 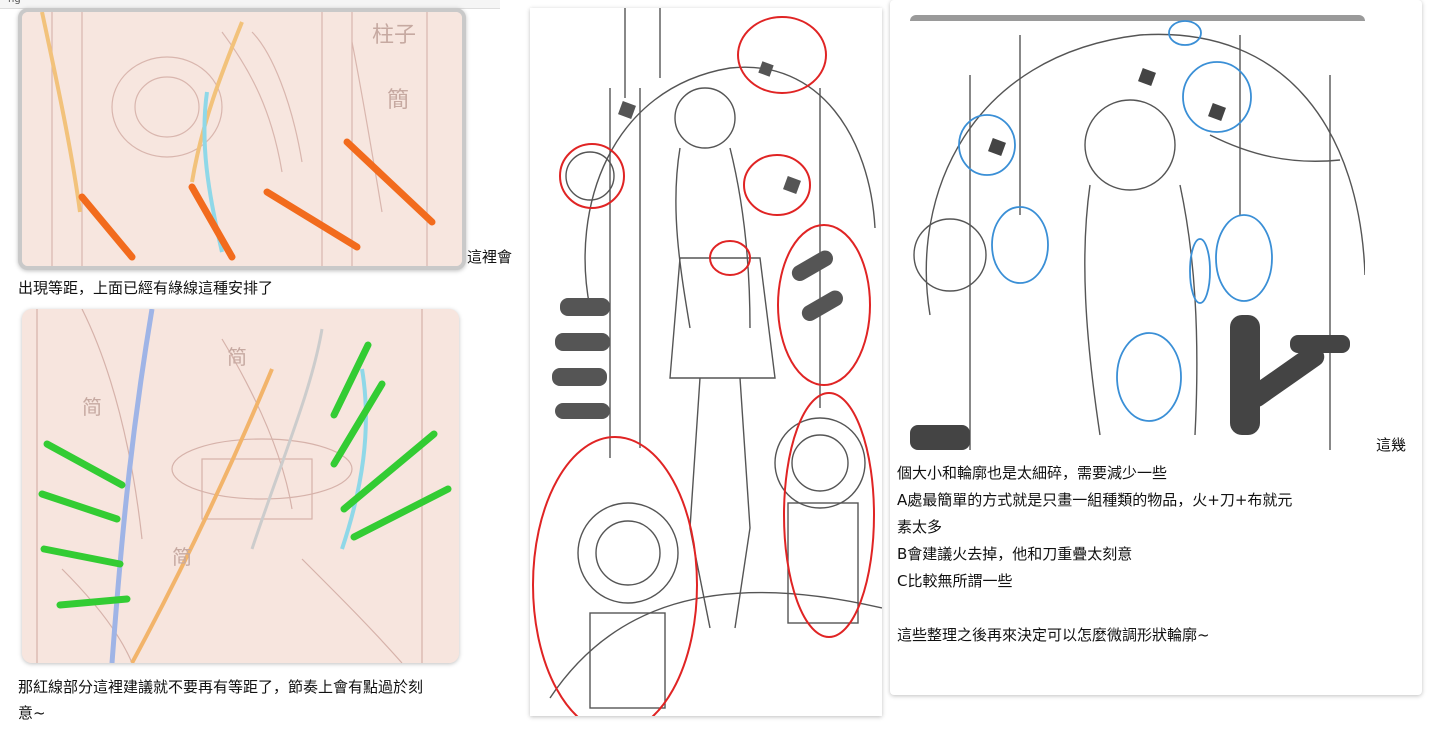 What do you see at coordinates (1095, 500) in the screenshot?
I see `comment-line: A處最簡單的方式就是只畫一組種類的物品，火+刀+布就元` at bounding box center [1095, 500].